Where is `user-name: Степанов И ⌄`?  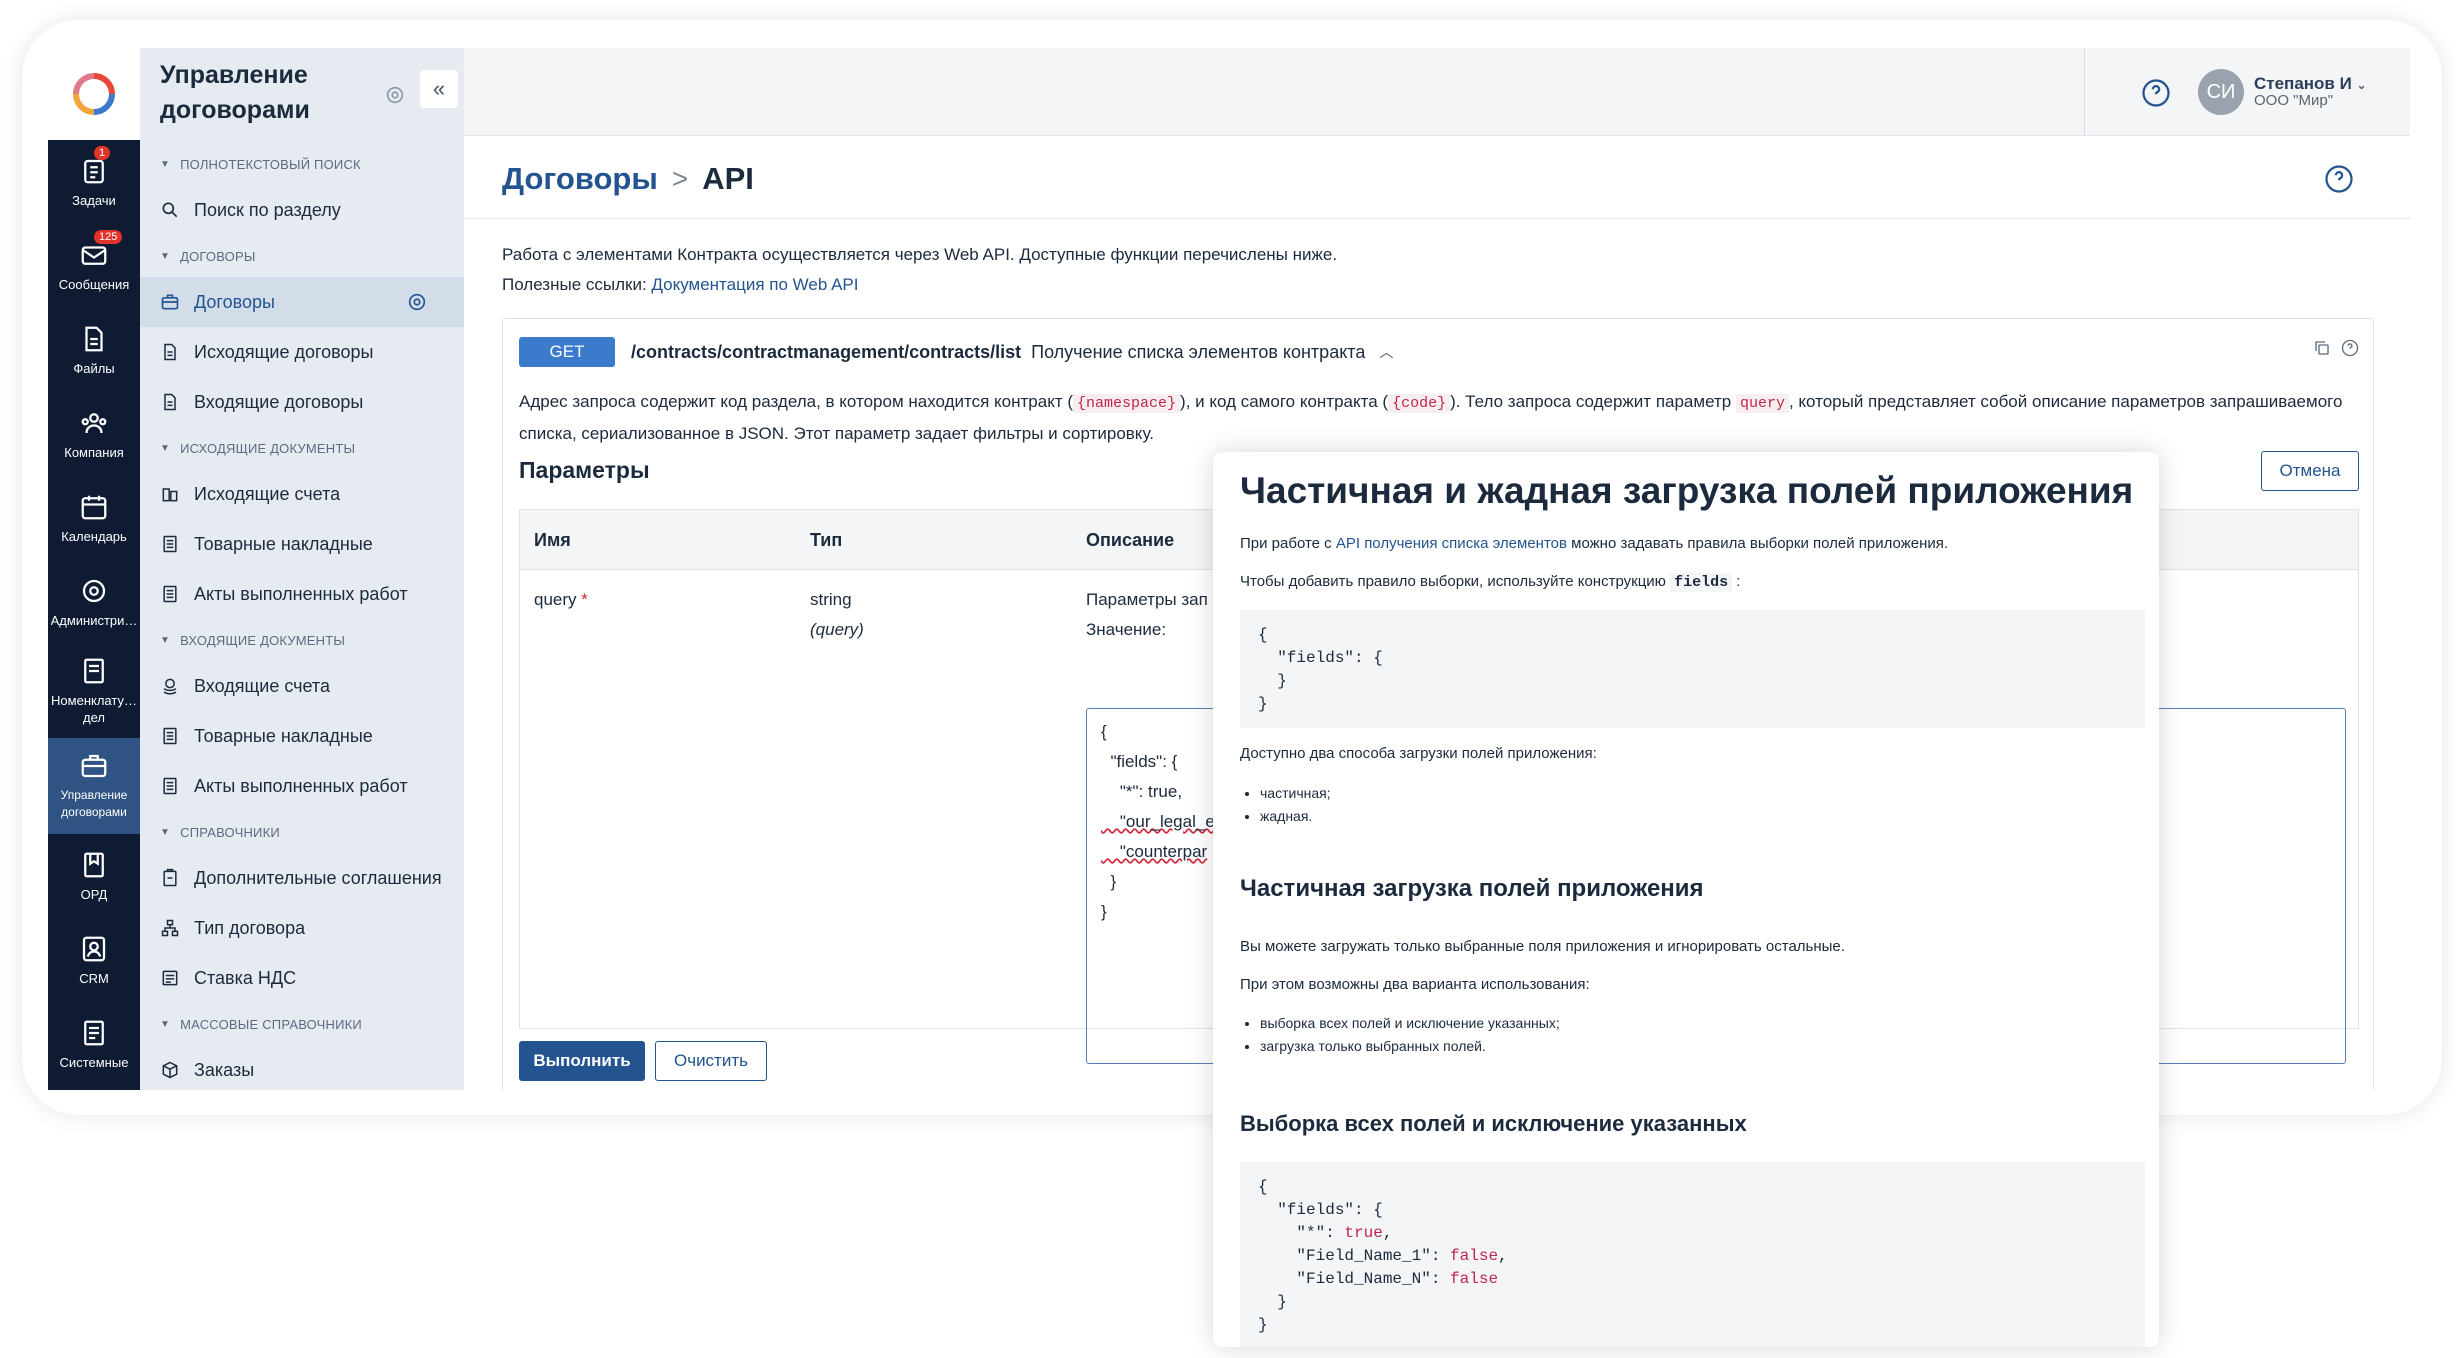
user-name: Степанов И ⌄ is located at coordinates (2310, 84).